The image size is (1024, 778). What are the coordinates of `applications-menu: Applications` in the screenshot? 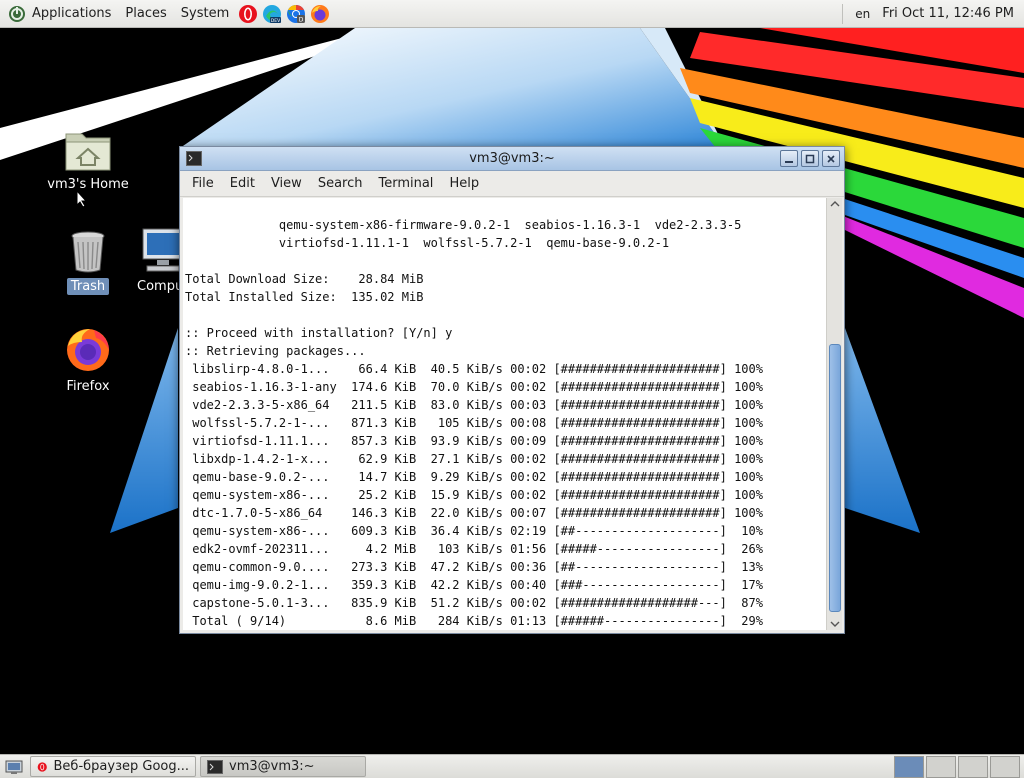 It's located at (59, 14).